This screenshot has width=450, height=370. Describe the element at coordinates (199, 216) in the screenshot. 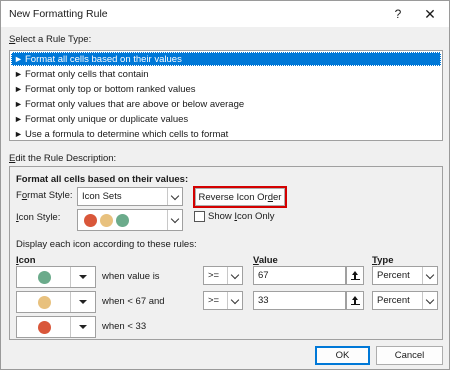

I see `show-icon-only-checkbox` at that location.